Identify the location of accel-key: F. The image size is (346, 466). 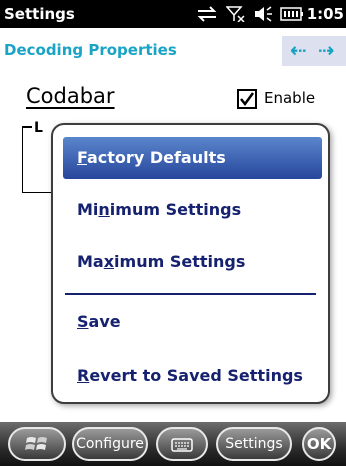
(82, 157).